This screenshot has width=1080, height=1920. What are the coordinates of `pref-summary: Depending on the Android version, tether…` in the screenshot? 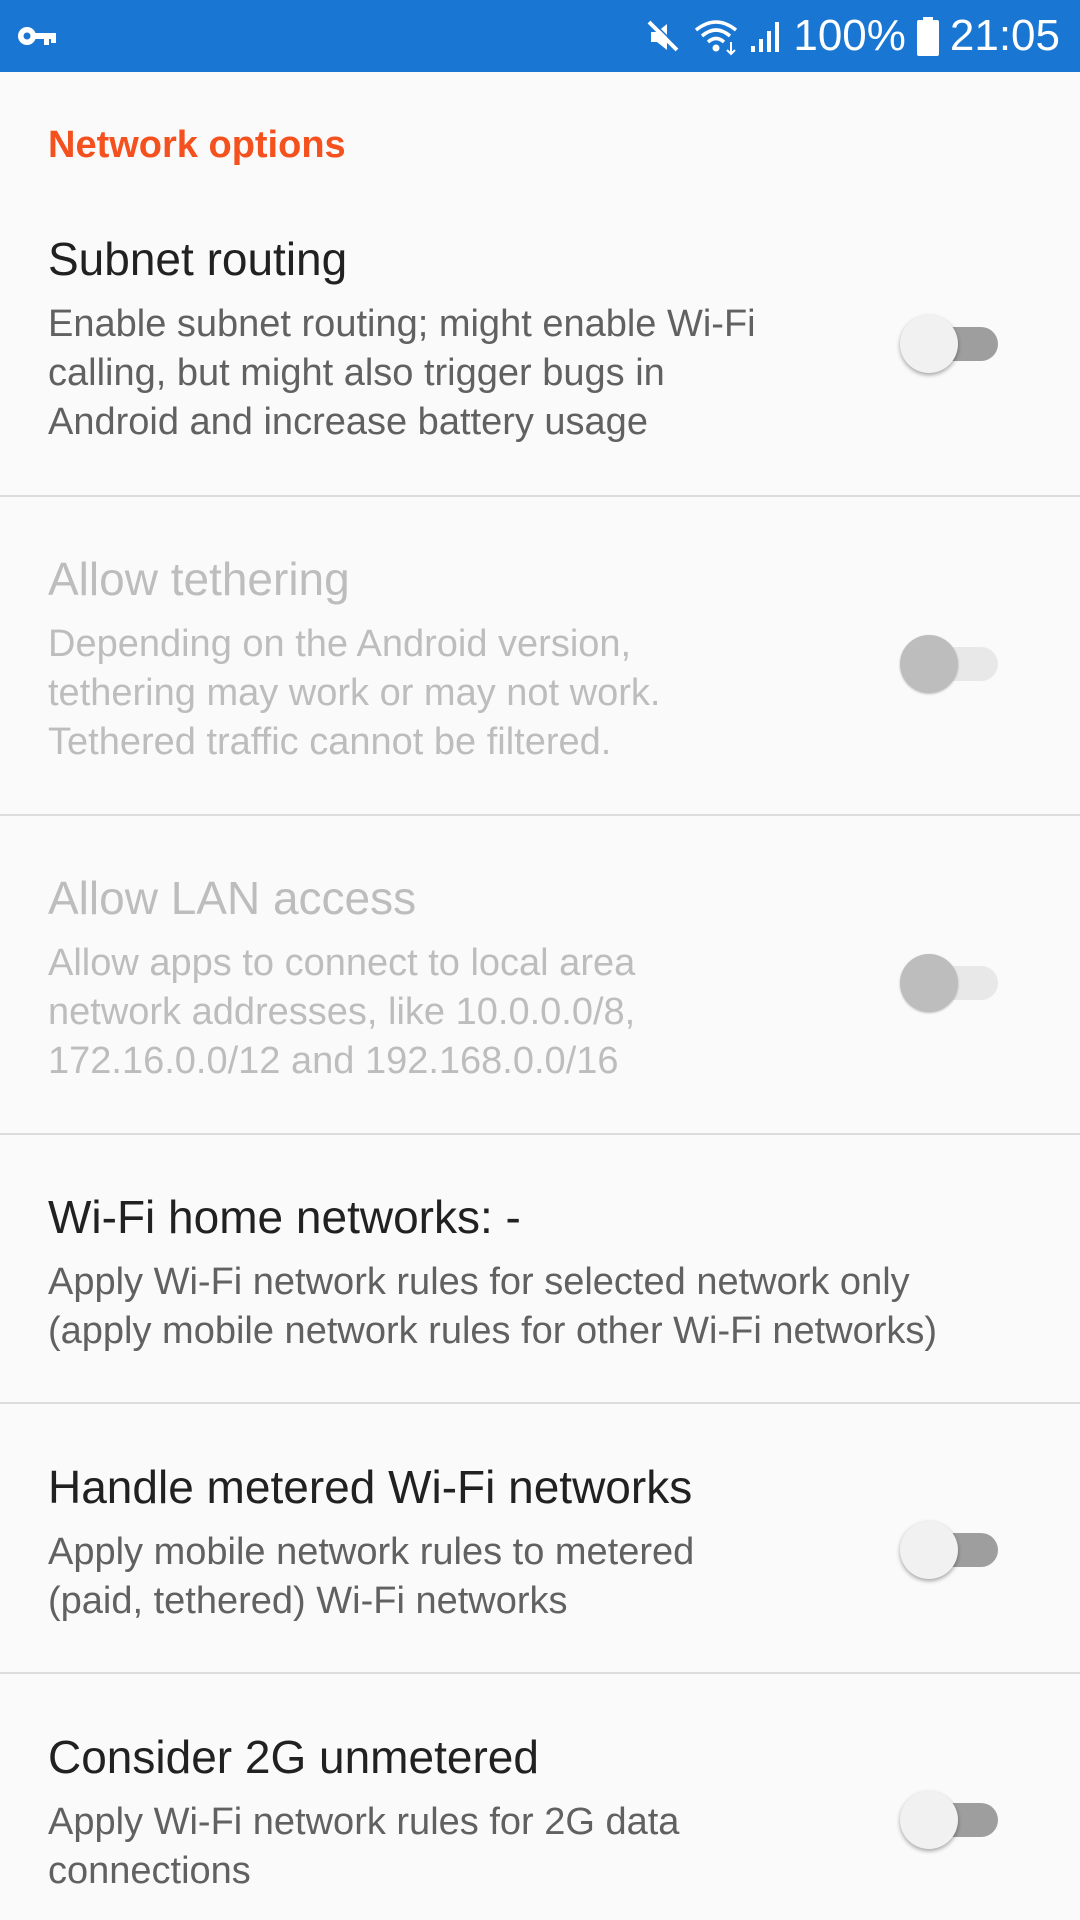 It's located at (354, 693).